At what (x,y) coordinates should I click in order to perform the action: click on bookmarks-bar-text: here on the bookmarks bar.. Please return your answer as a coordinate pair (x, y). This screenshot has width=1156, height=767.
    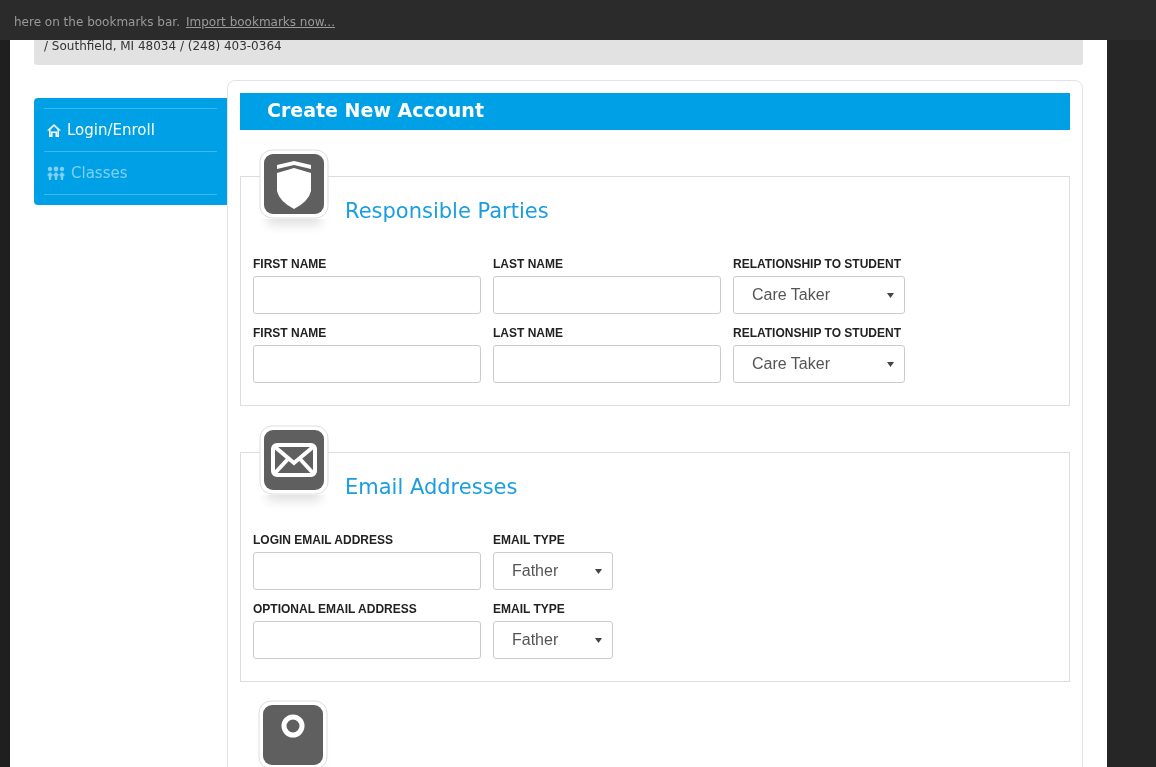
    Looking at the image, I should click on (97, 23).